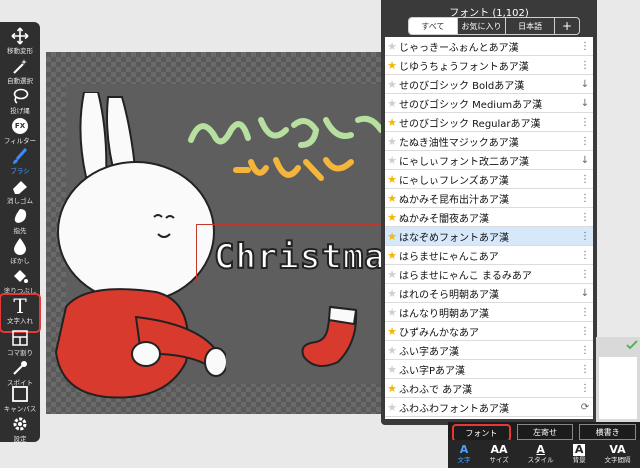 This screenshot has width=640, height=468. I want to click on style-button: A スタイル, so click(541, 454).